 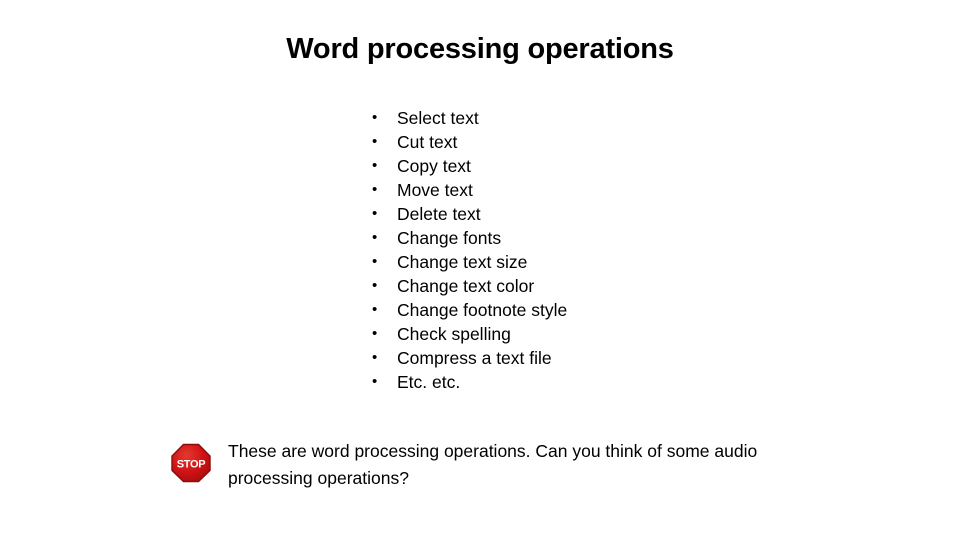 I want to click on list-item: • Compress a text file, so click(x=469, y=358).